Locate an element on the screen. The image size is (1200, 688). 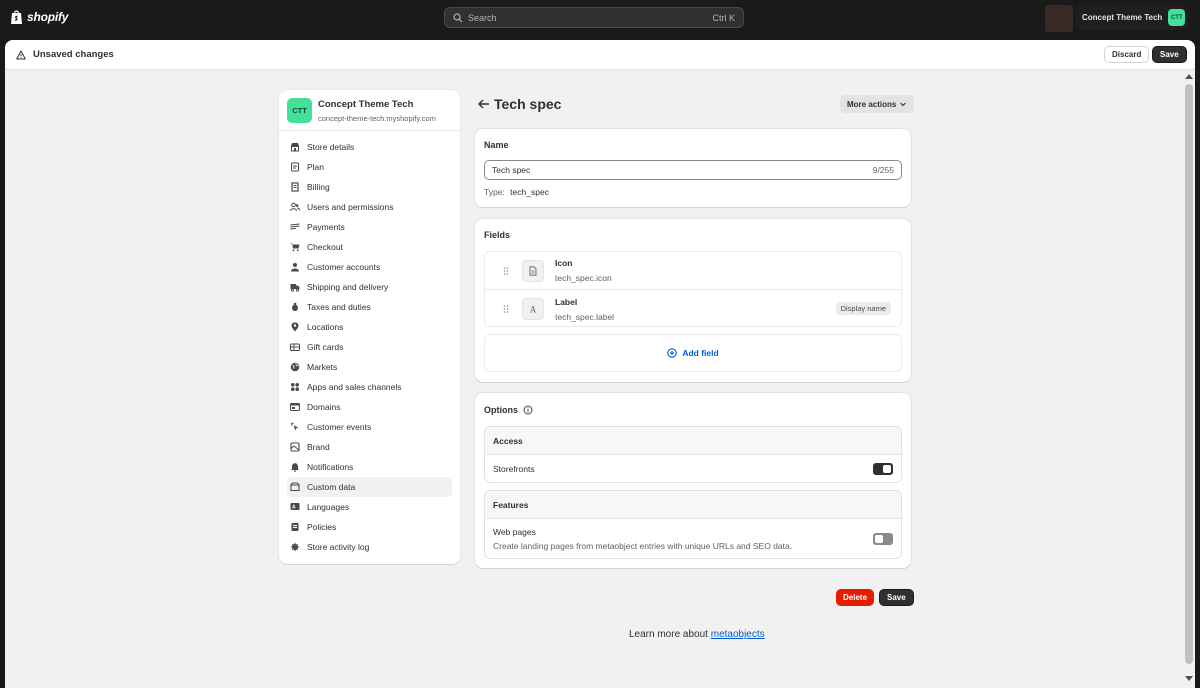
sidebar-item-label: Locations is located at coordinates (325, 327).